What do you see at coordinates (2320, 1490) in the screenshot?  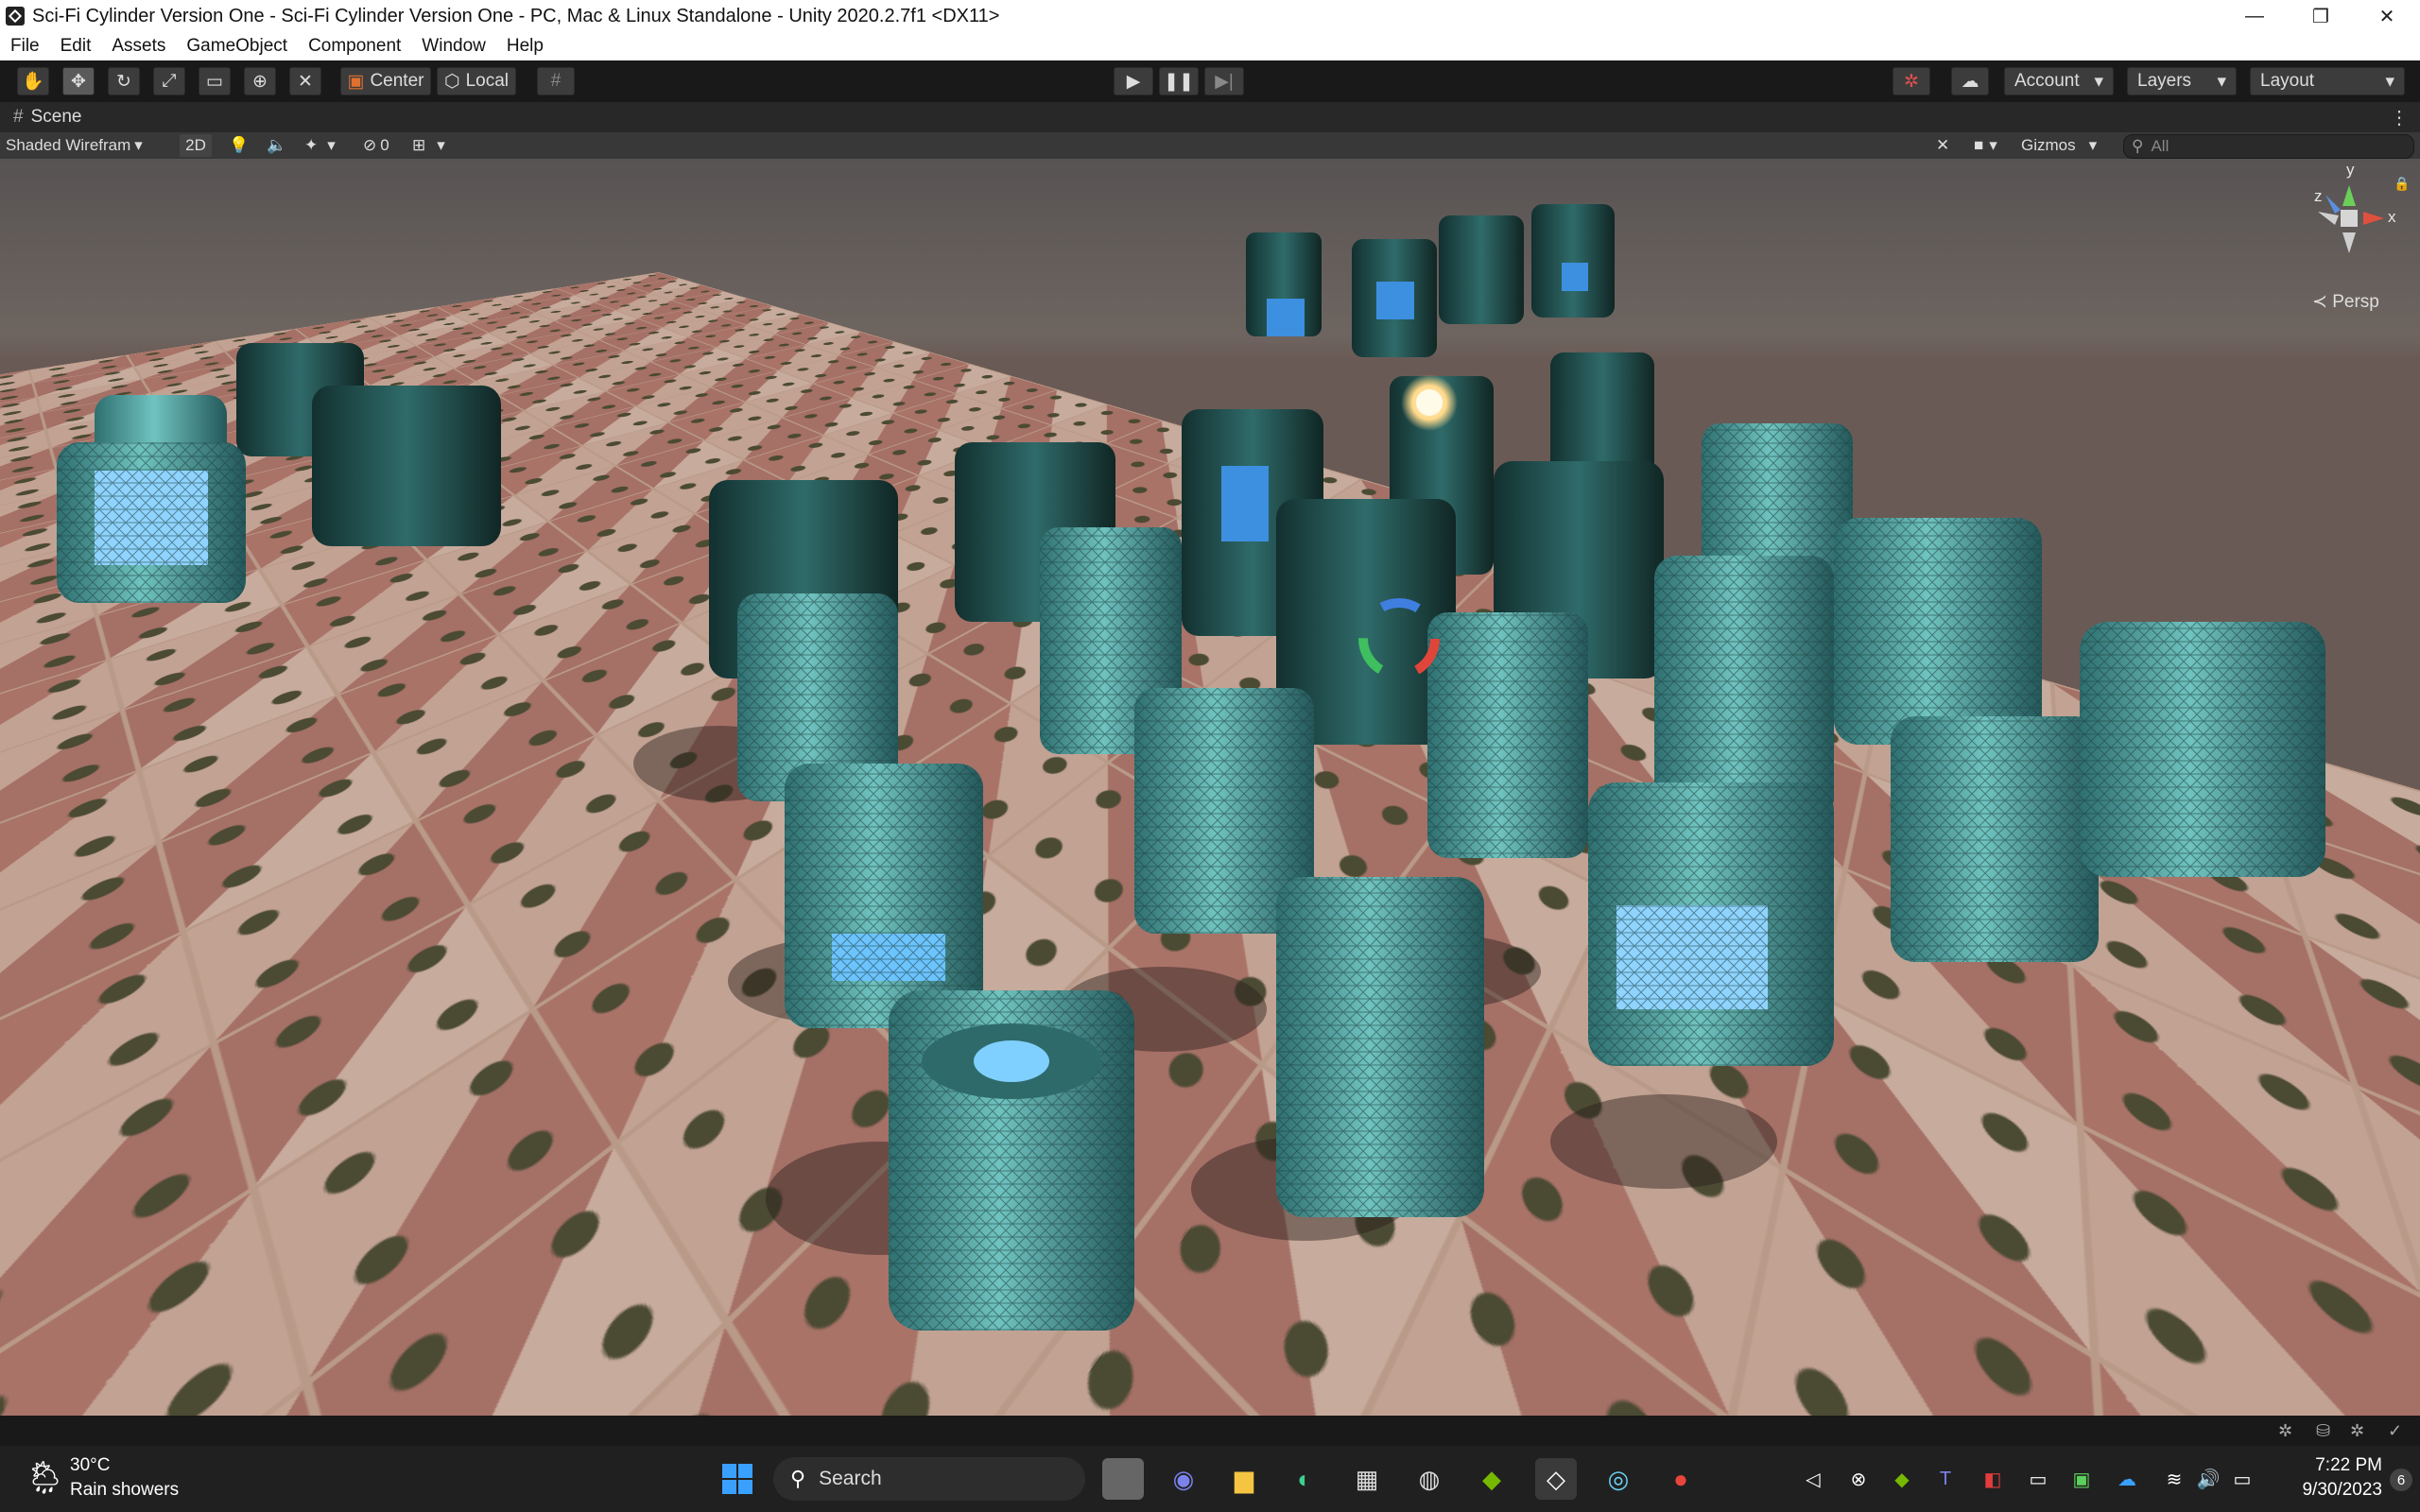 I see `clock-date: 9/30/2023` at bounding box center [2320, 1490].